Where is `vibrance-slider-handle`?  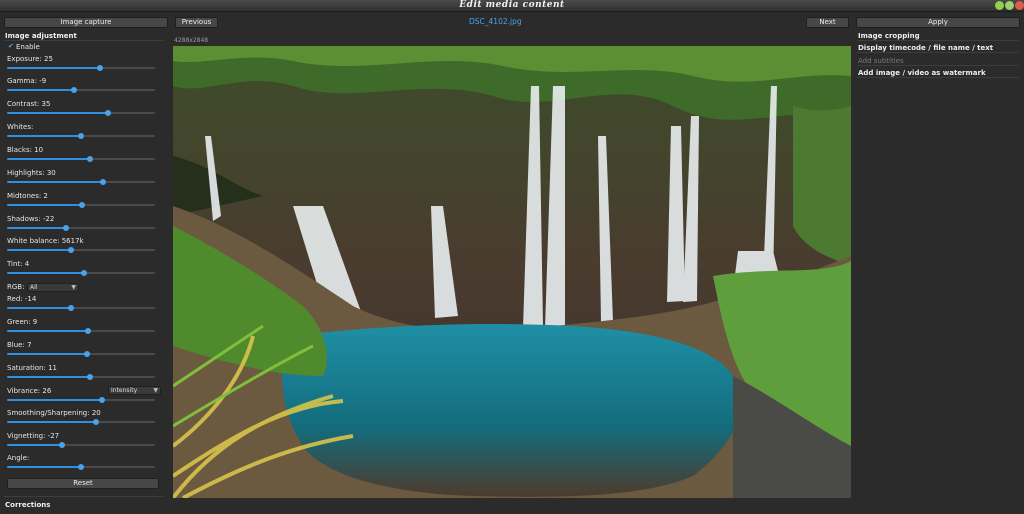
vibrance-slider-handle is located at coordinates (101, 400).